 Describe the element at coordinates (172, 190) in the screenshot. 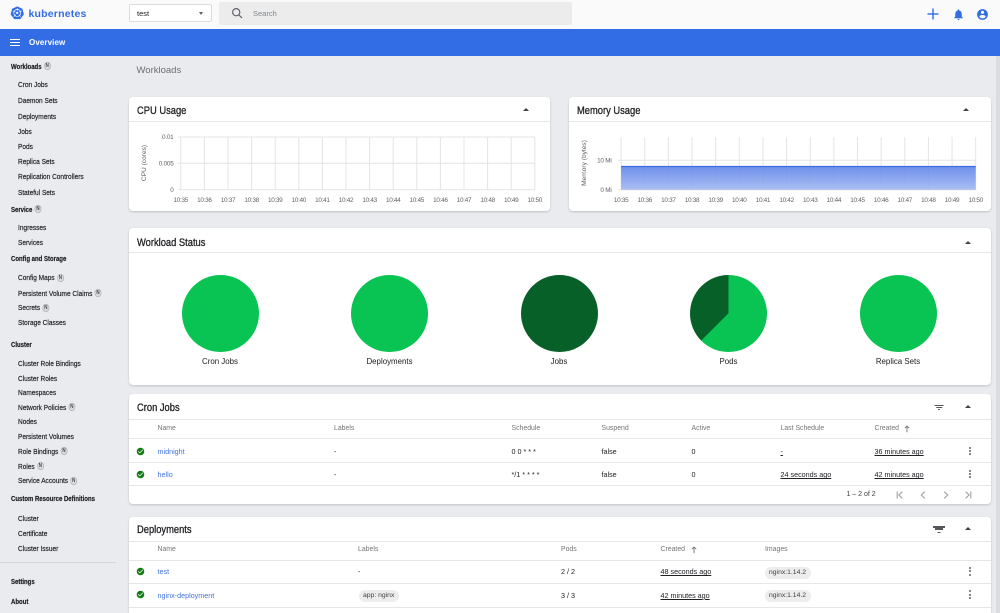

I see `svg-text: 0` at that location.